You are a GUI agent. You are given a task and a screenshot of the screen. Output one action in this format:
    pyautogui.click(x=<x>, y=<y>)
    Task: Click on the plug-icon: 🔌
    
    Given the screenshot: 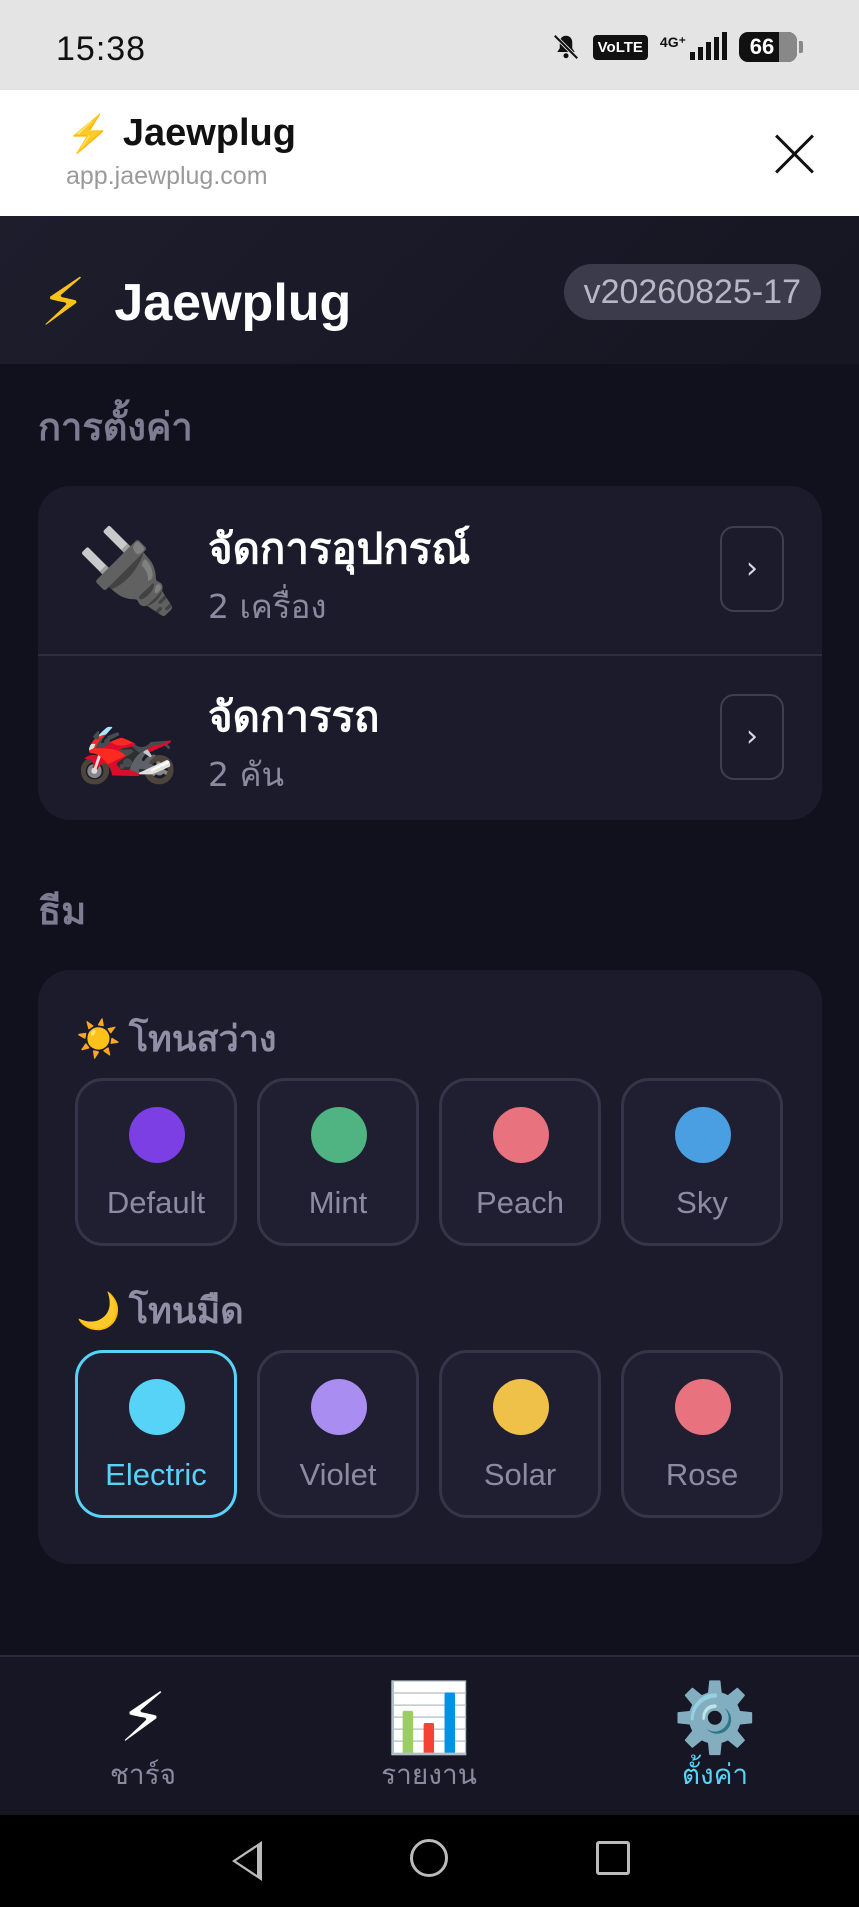 What is the action you would take?
    pyautogui.click(x=127, y=571)
    